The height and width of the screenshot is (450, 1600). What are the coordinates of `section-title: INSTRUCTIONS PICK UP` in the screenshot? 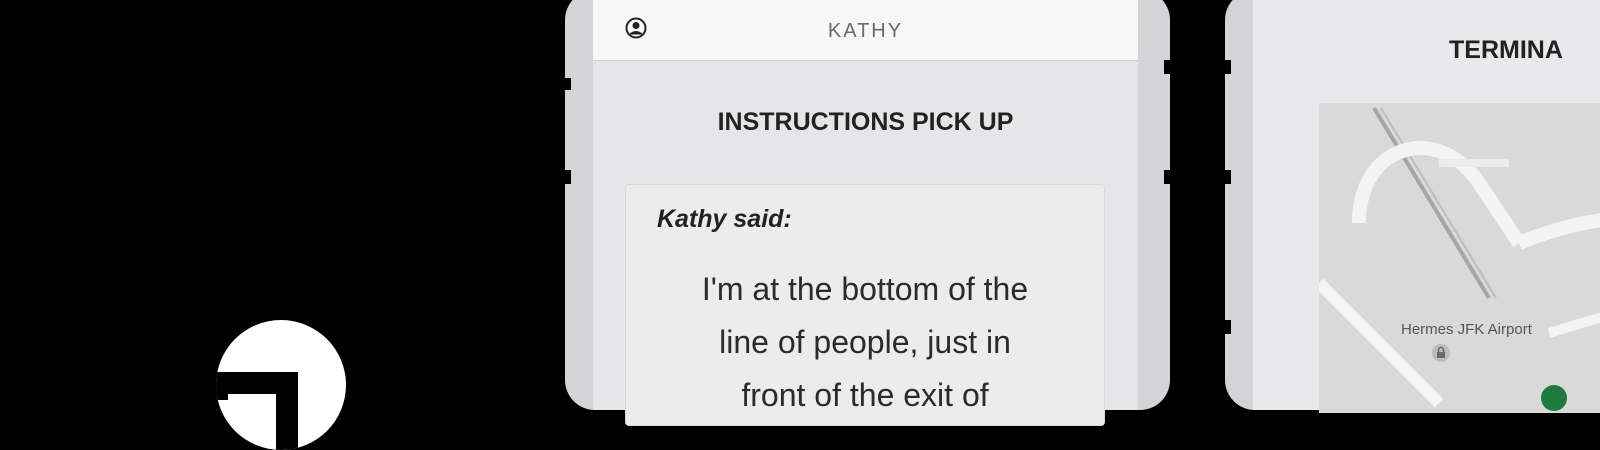 It's located at (865, 122).